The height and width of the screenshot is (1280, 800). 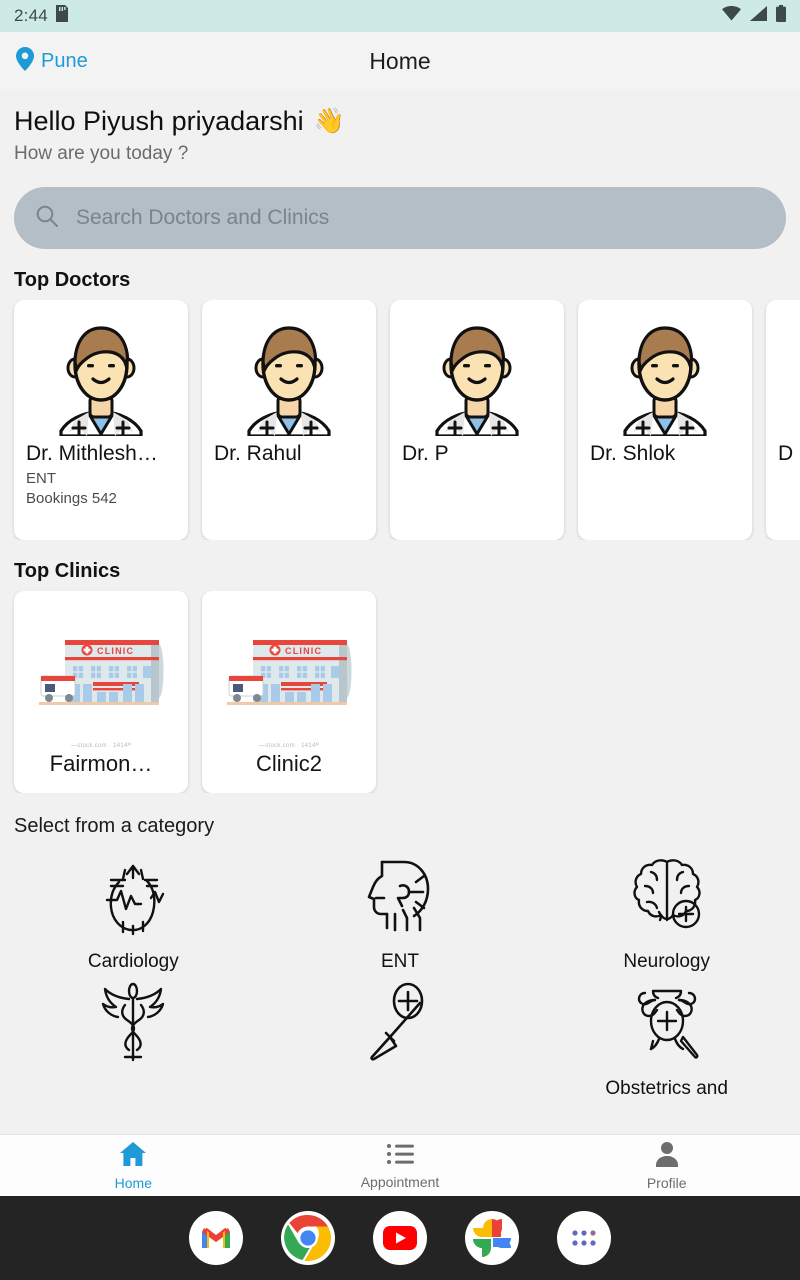 What do you see at coordinates (667, 1025) in the screenshot?
I see `obstetrics-icon` at bounding box center [667, 1025].